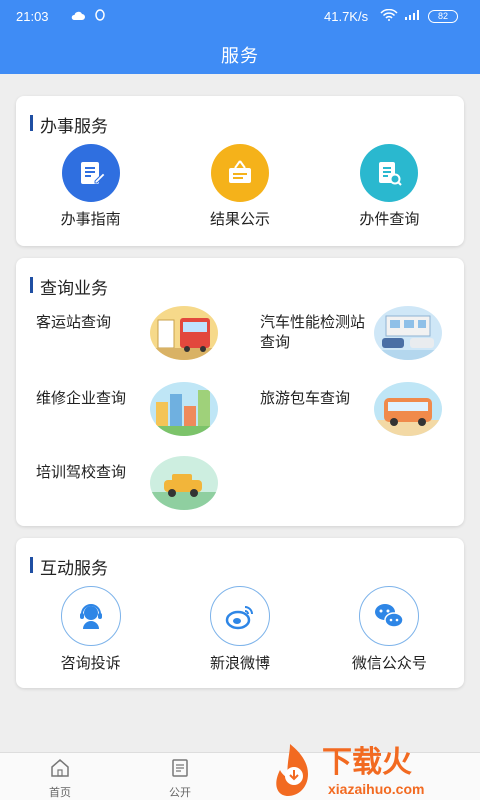 This screenshot has height=800, width=480. Describe the element at coordinates (126, 486) in the screenshot. I see `driving-school-query-item: 培训驾校查询` at that location.